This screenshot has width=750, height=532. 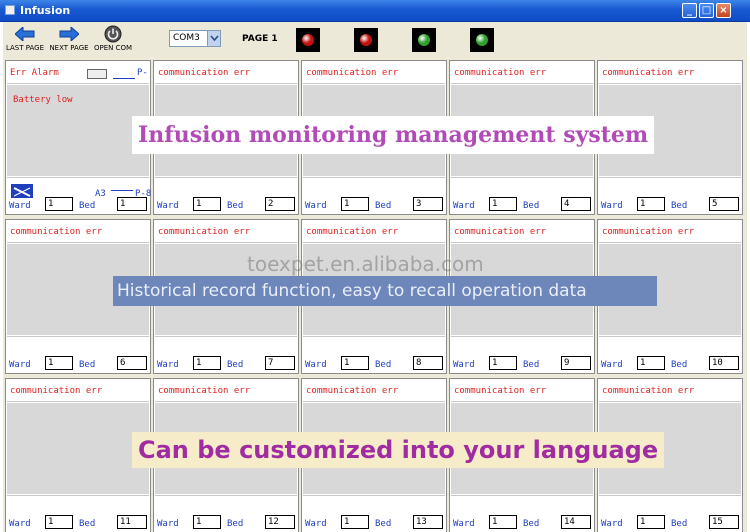 I want to click on minimize-button: _, so click(x=689, y=10).